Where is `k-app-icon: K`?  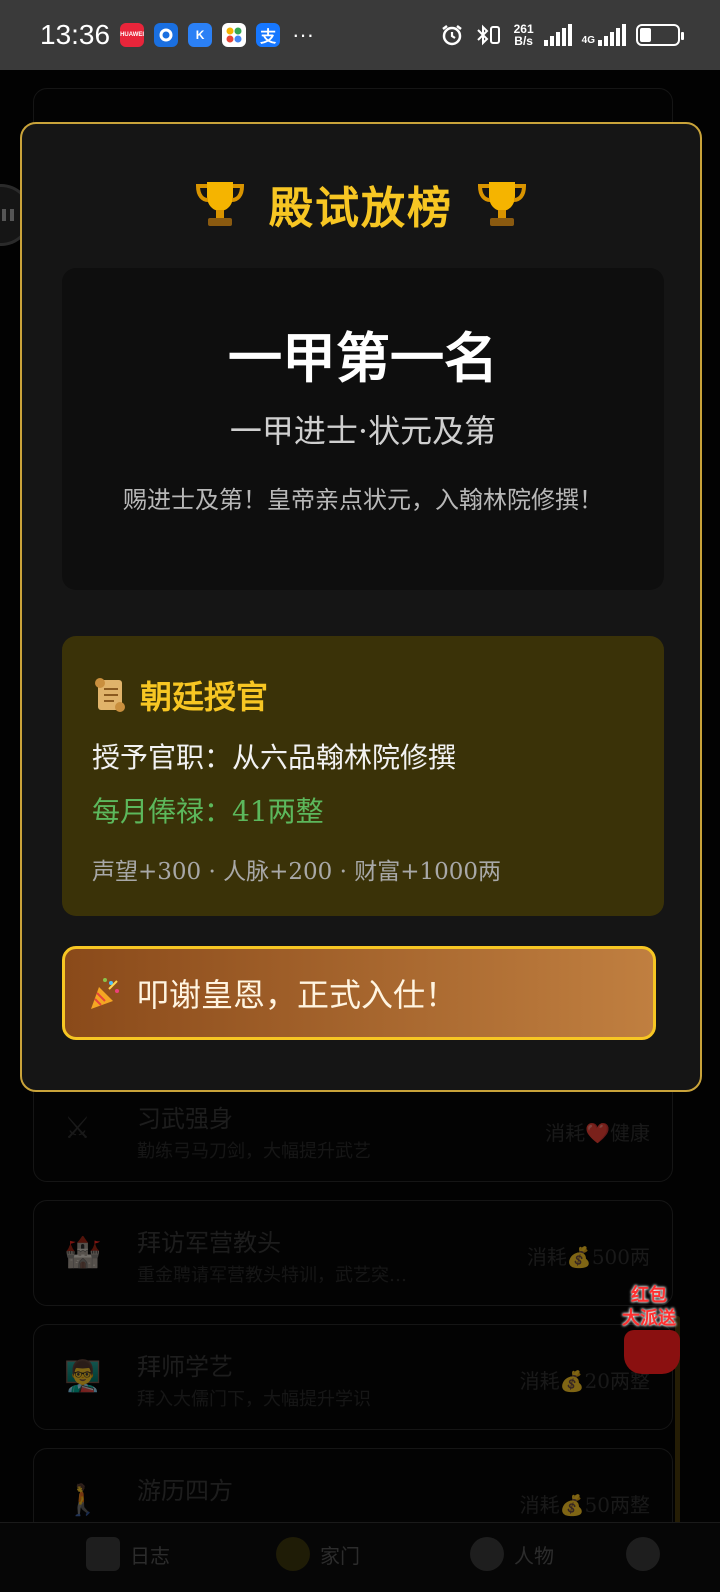 k-app-icon: K is located at coordinates (200, 35).